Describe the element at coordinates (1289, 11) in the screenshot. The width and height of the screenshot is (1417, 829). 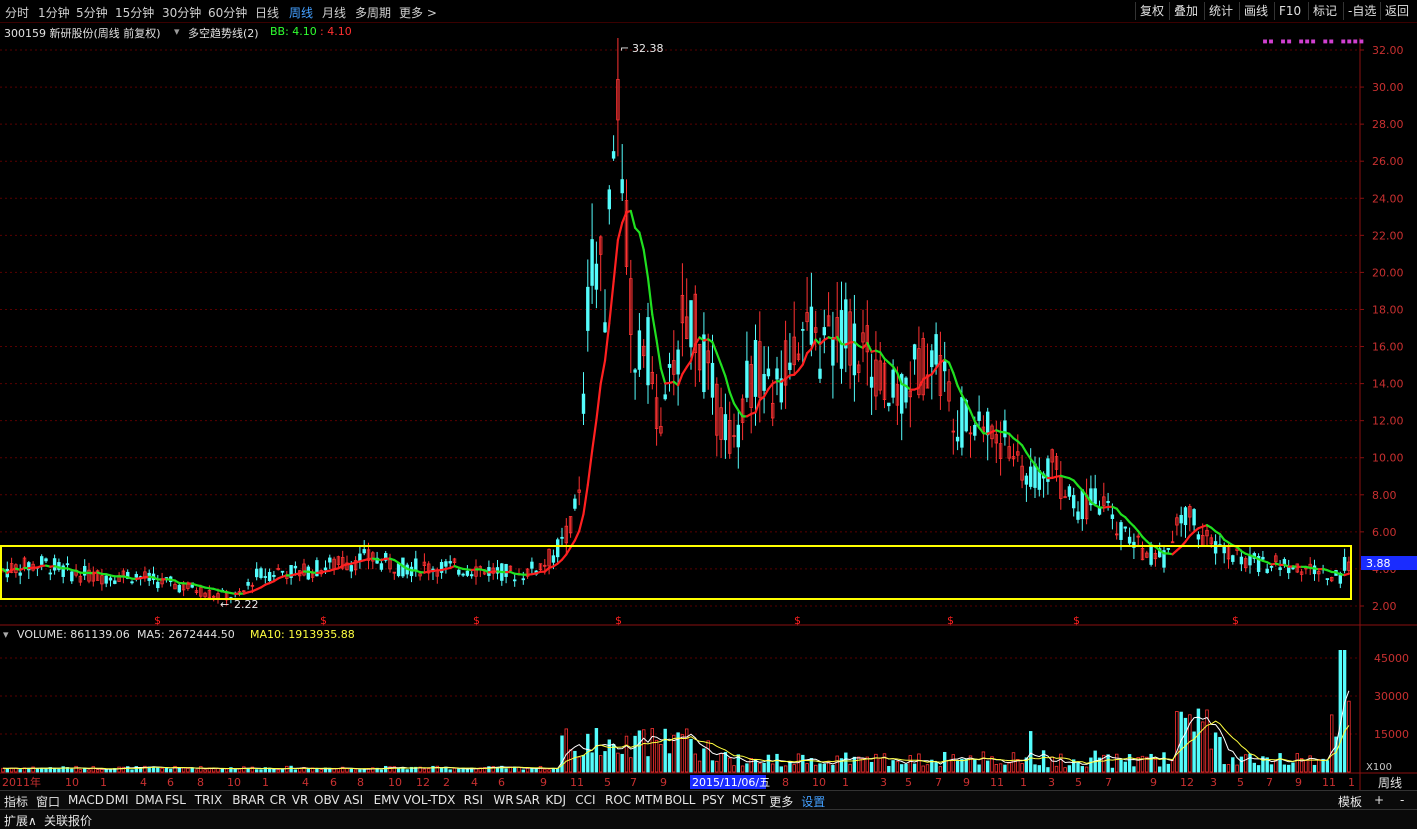
I see `f10-button: F10` at that location.